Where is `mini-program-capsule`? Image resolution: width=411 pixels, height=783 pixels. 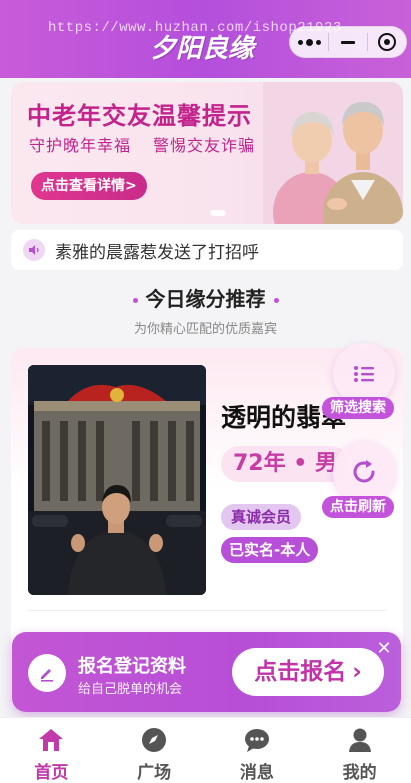 mini-program-capsule is located at coordinates (348, 42).